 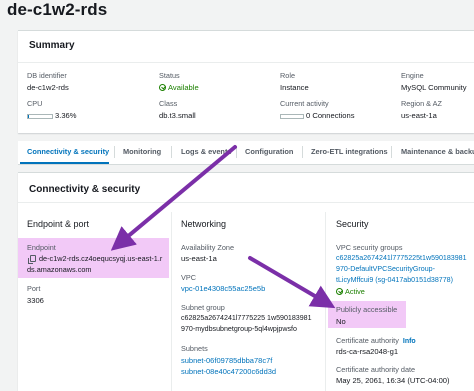 I want to click on current-activity-label: Current activity, so click(x=304, y=103).